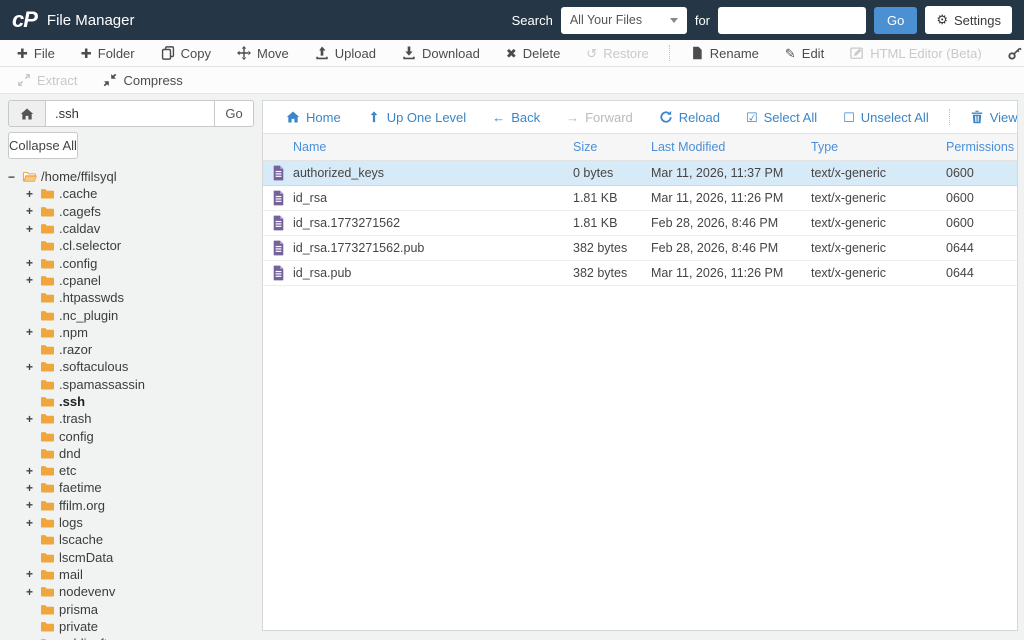 This screenshot has height=640, width=1024. Describe the element at coordinates (68, 471) in the screenshot. I see `tree-item-label: etc` at that location.